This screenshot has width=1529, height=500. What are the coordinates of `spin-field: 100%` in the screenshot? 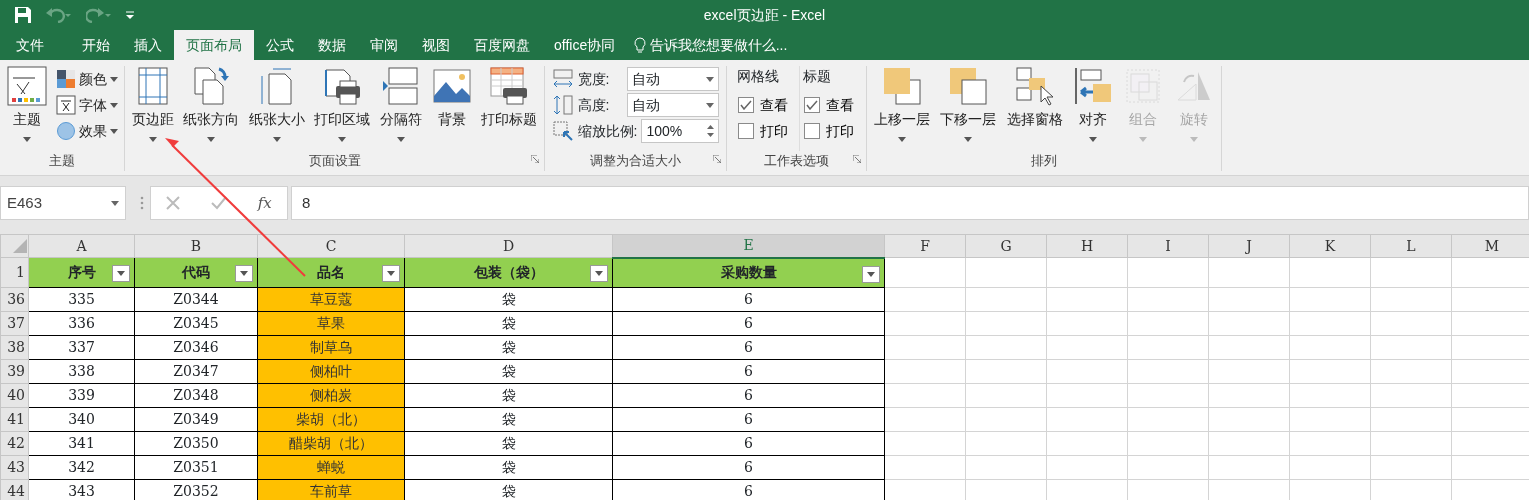 It's located at (680, 131).